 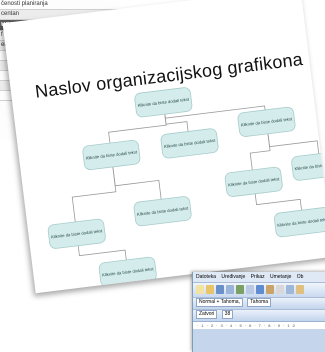 What do you see at coordinates (233, 277) in the screenshot?
I see `menu-item-edit: Uređivanje` at bounding box center [233, 277].